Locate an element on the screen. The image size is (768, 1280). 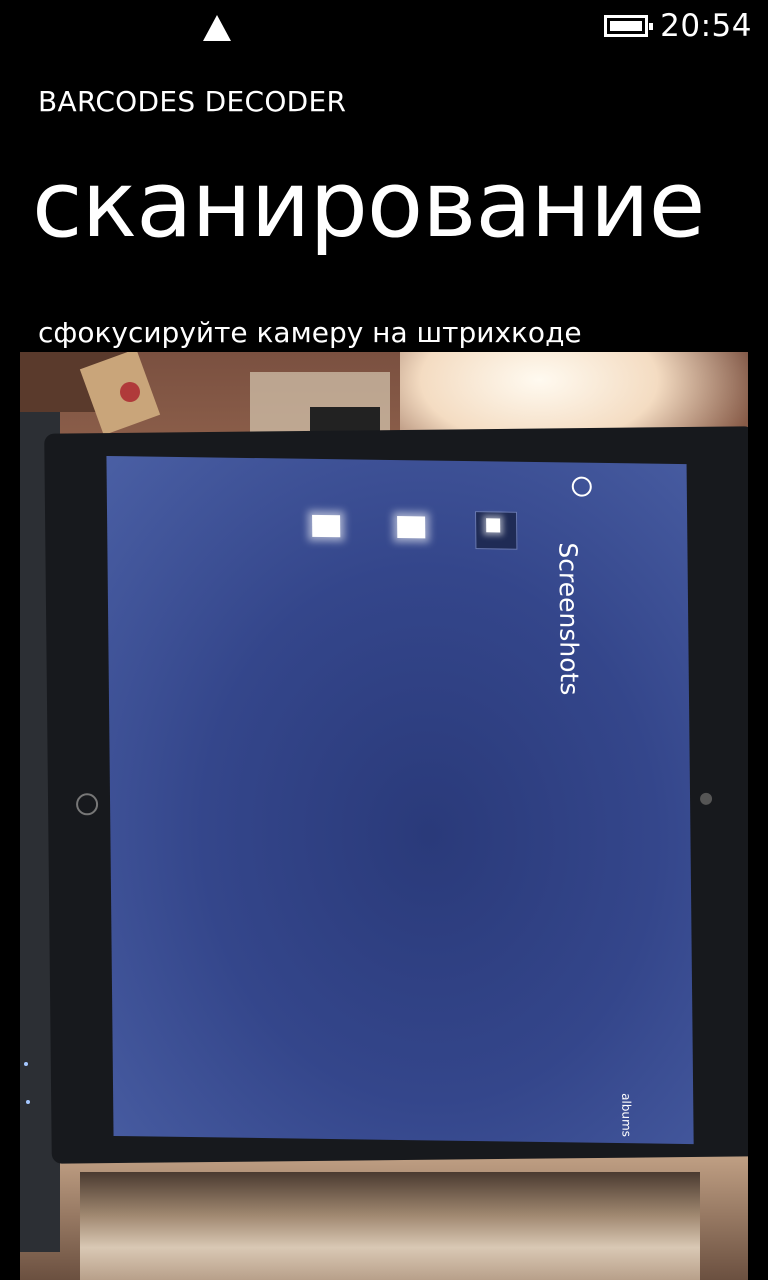
webcam-icon is located at coordinates (706, 798).